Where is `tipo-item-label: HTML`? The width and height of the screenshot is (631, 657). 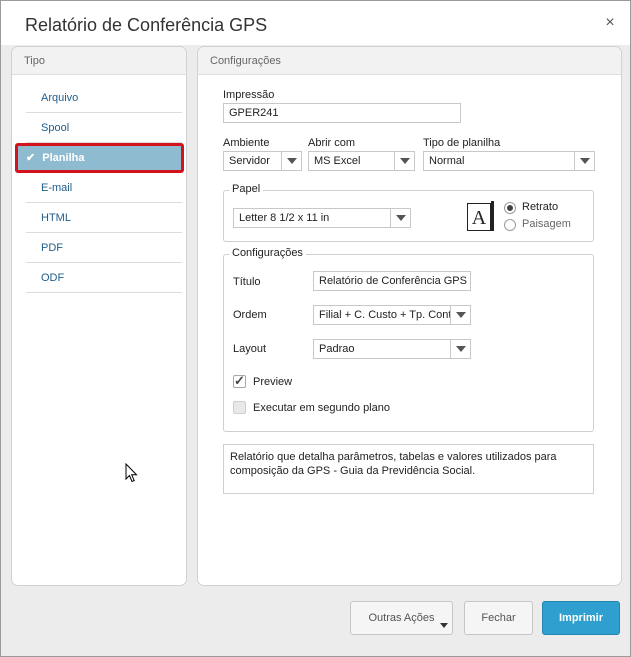
tipo-item-label: HTML is located at coordinates (56, 218).